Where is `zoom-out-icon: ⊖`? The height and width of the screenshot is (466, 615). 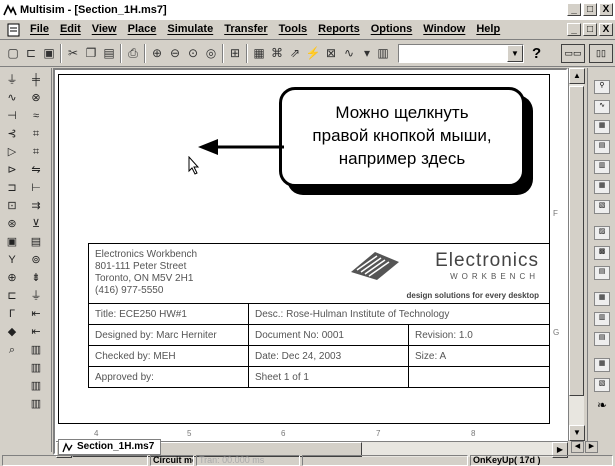 zoom-out-icon: ⊖ is located at coordinates (175, 53).